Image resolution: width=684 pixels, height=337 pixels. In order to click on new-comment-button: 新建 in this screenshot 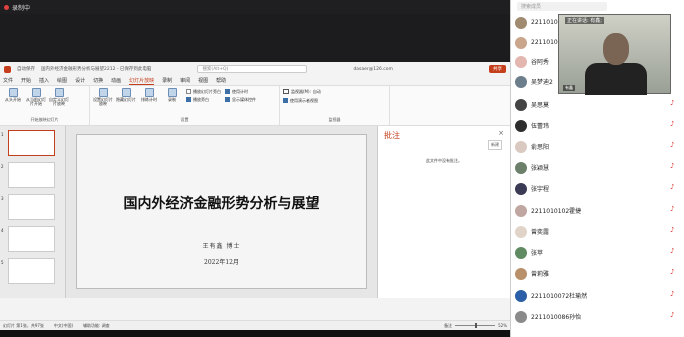, I will do `click(495, 145)`.